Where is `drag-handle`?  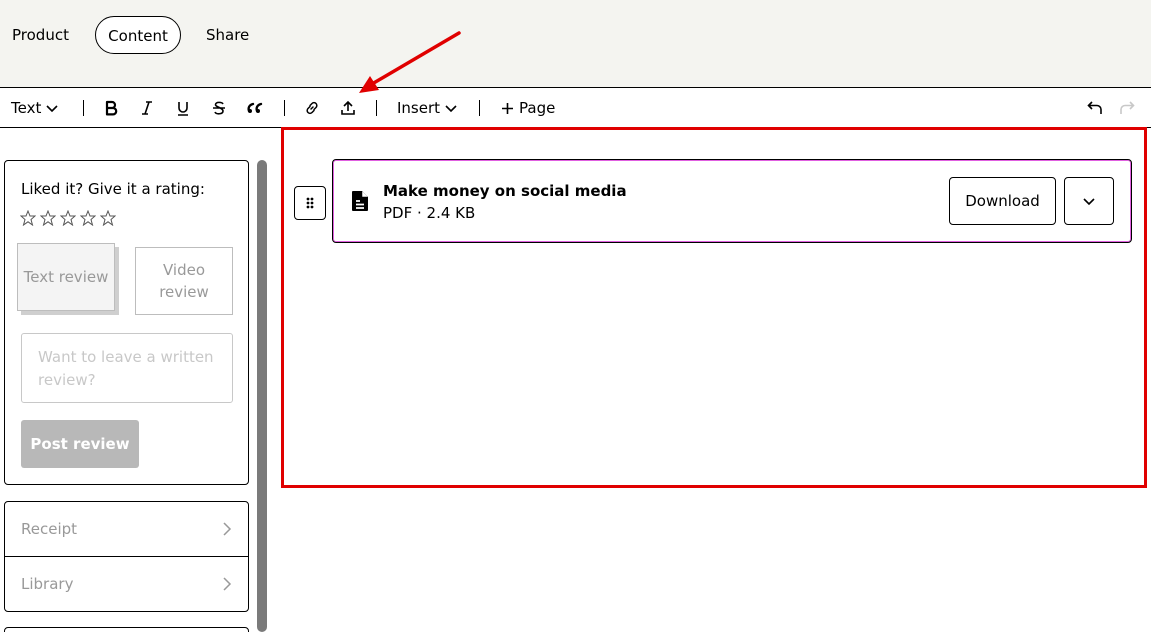
drag-handle is located at coordinates (310, 203).